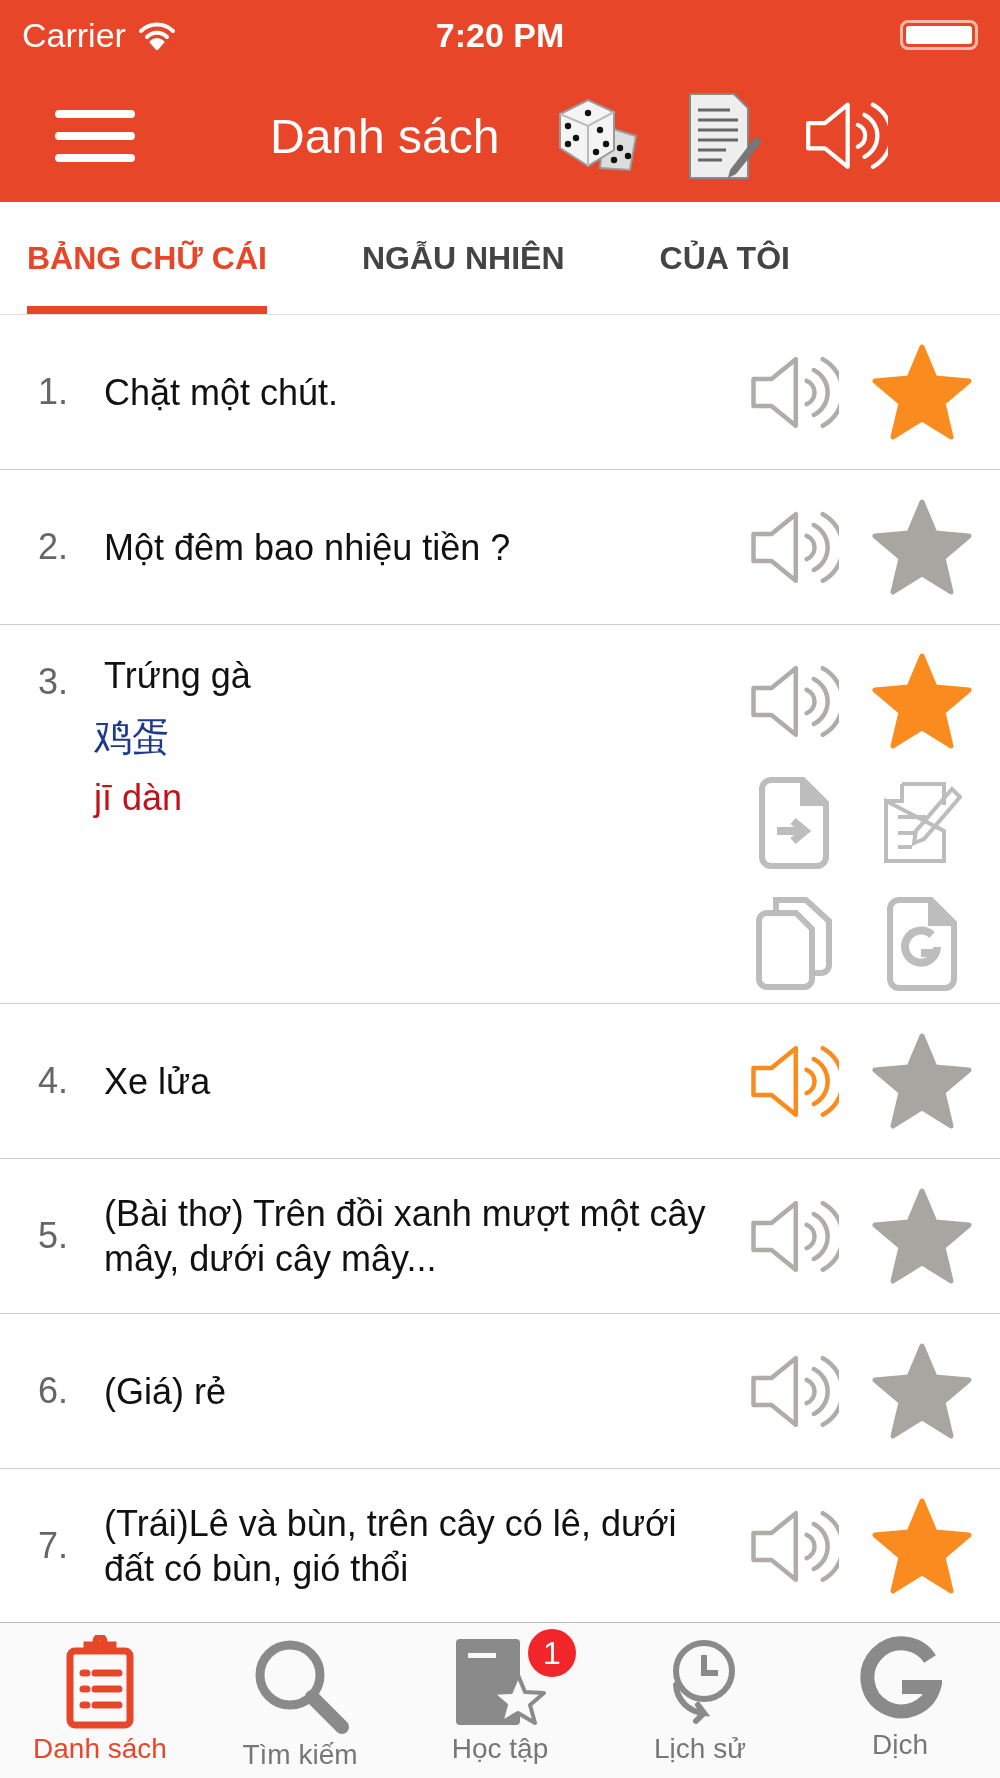  Describe the element at coordinates (939, 35) in the screenshot. I see `battery-icon` at that location.